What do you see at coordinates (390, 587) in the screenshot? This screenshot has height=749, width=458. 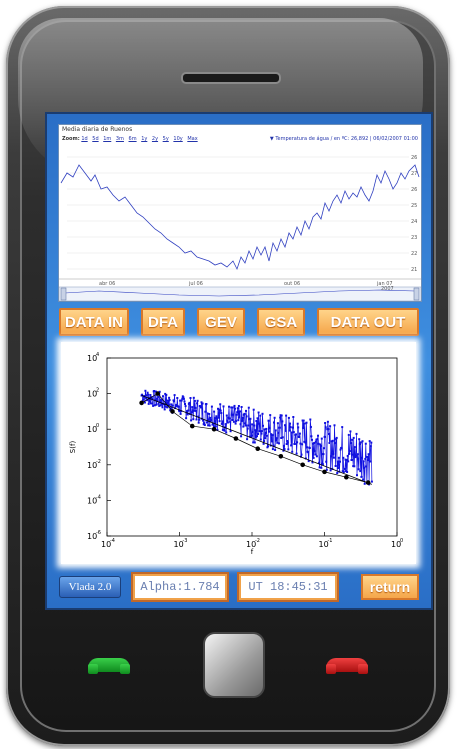 I see `return-button: return` at bounding box center [390, 587].